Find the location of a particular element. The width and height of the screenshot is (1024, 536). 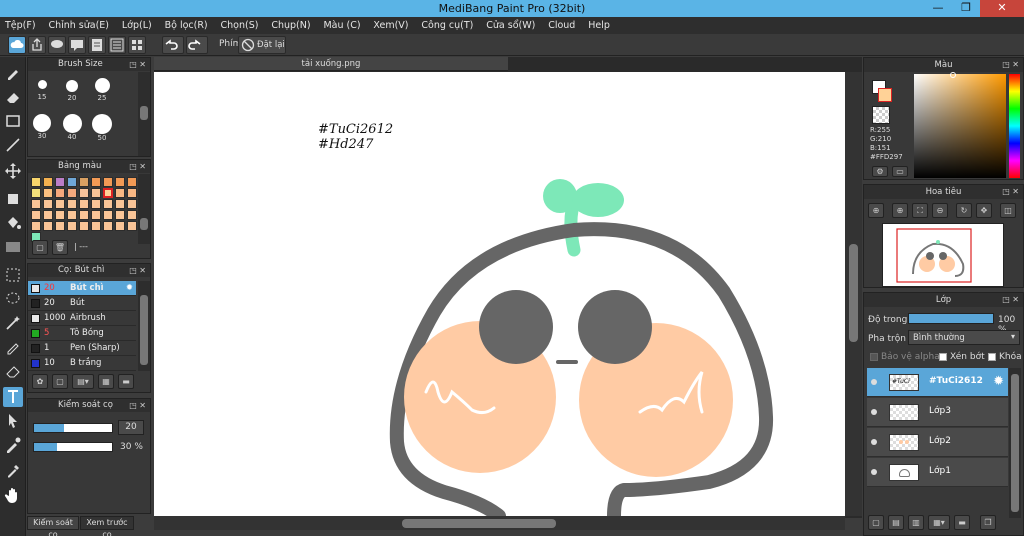

layers-scrollbar is located at coordinates (1015, 443).